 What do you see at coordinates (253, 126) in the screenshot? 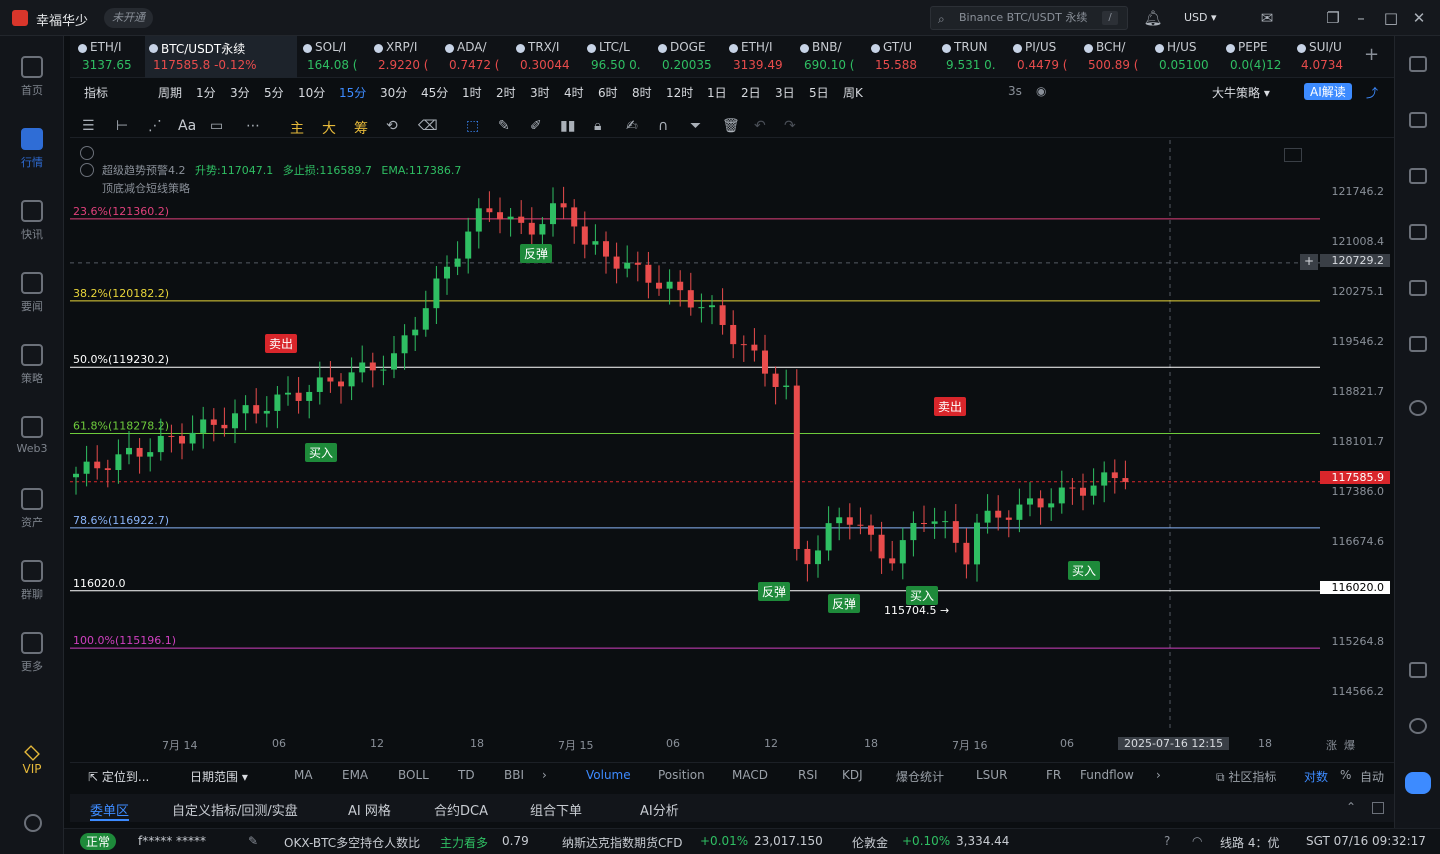
I see `more-tools-icon: ⋯` at bounding box center [253, 126].